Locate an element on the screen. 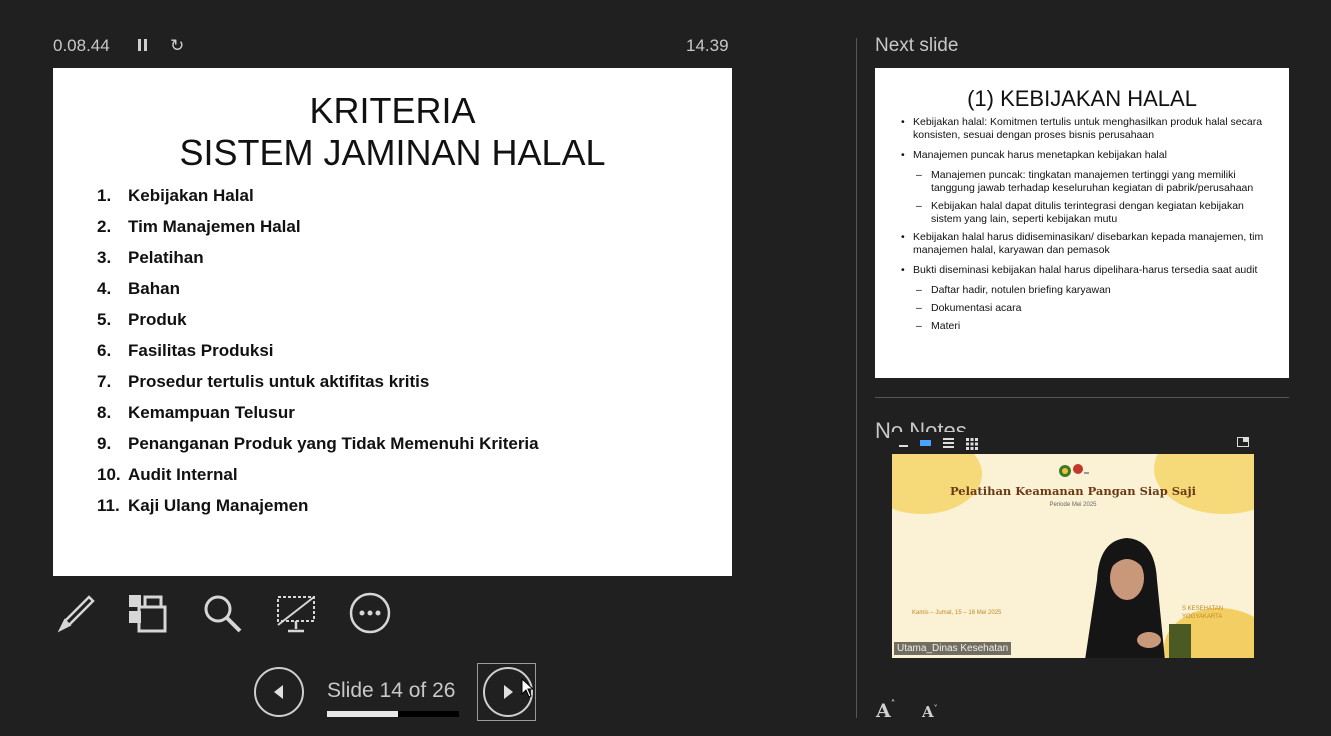 This screenshot has width=1331, height=736. exit-minimized-icon is located at coordinates (1243, 442).